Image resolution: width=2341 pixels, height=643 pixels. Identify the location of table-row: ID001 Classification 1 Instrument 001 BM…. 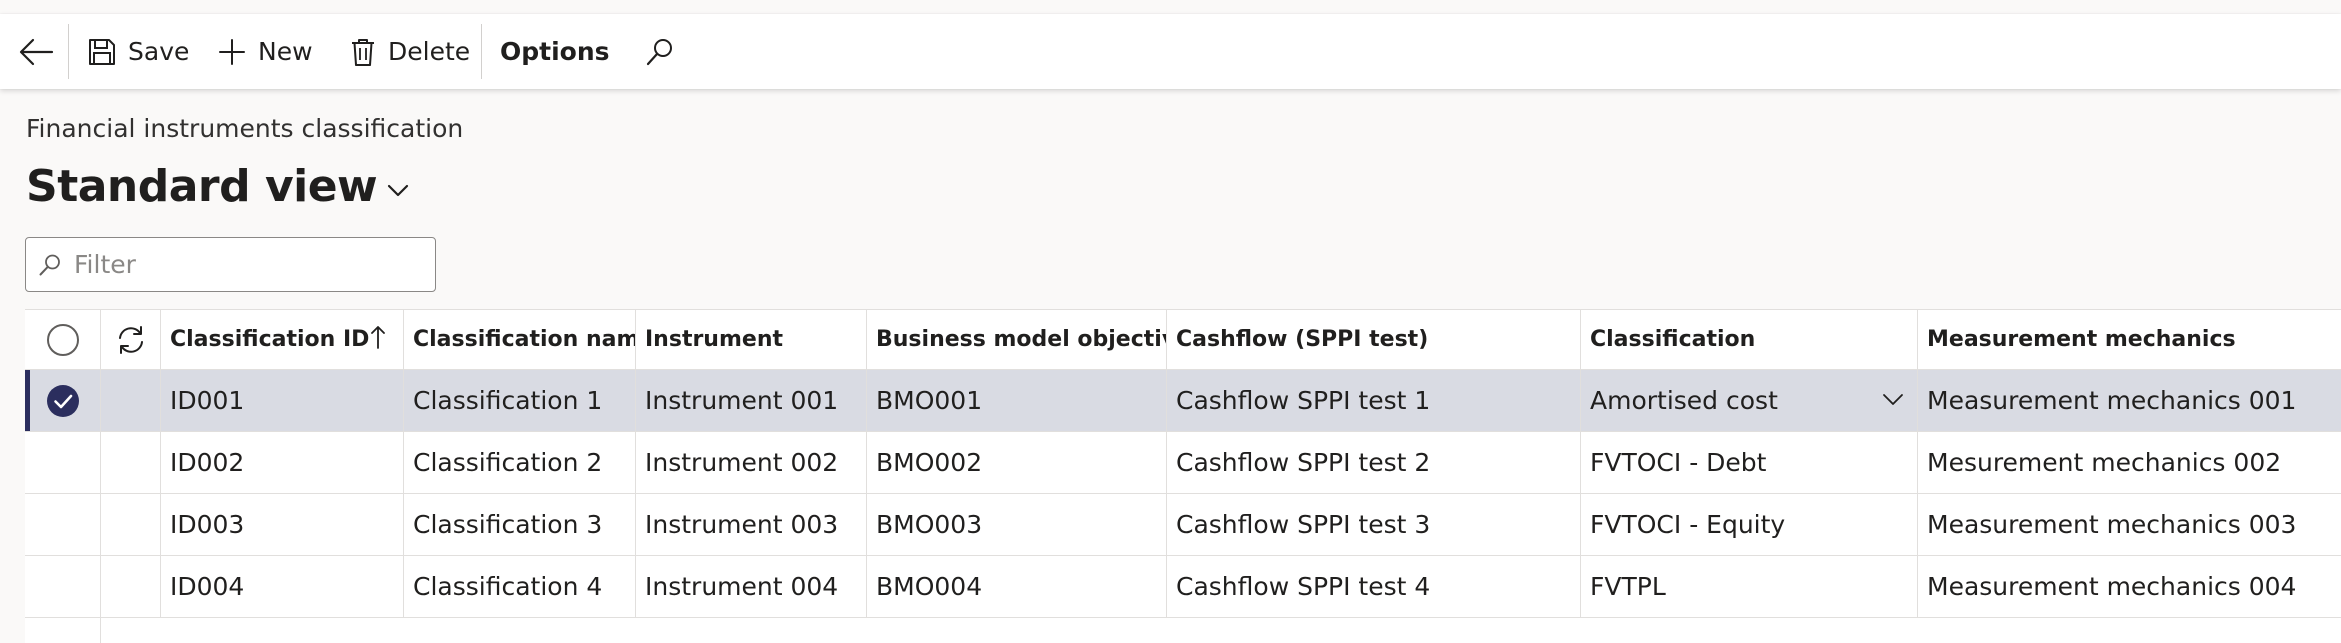
(1183, 401).